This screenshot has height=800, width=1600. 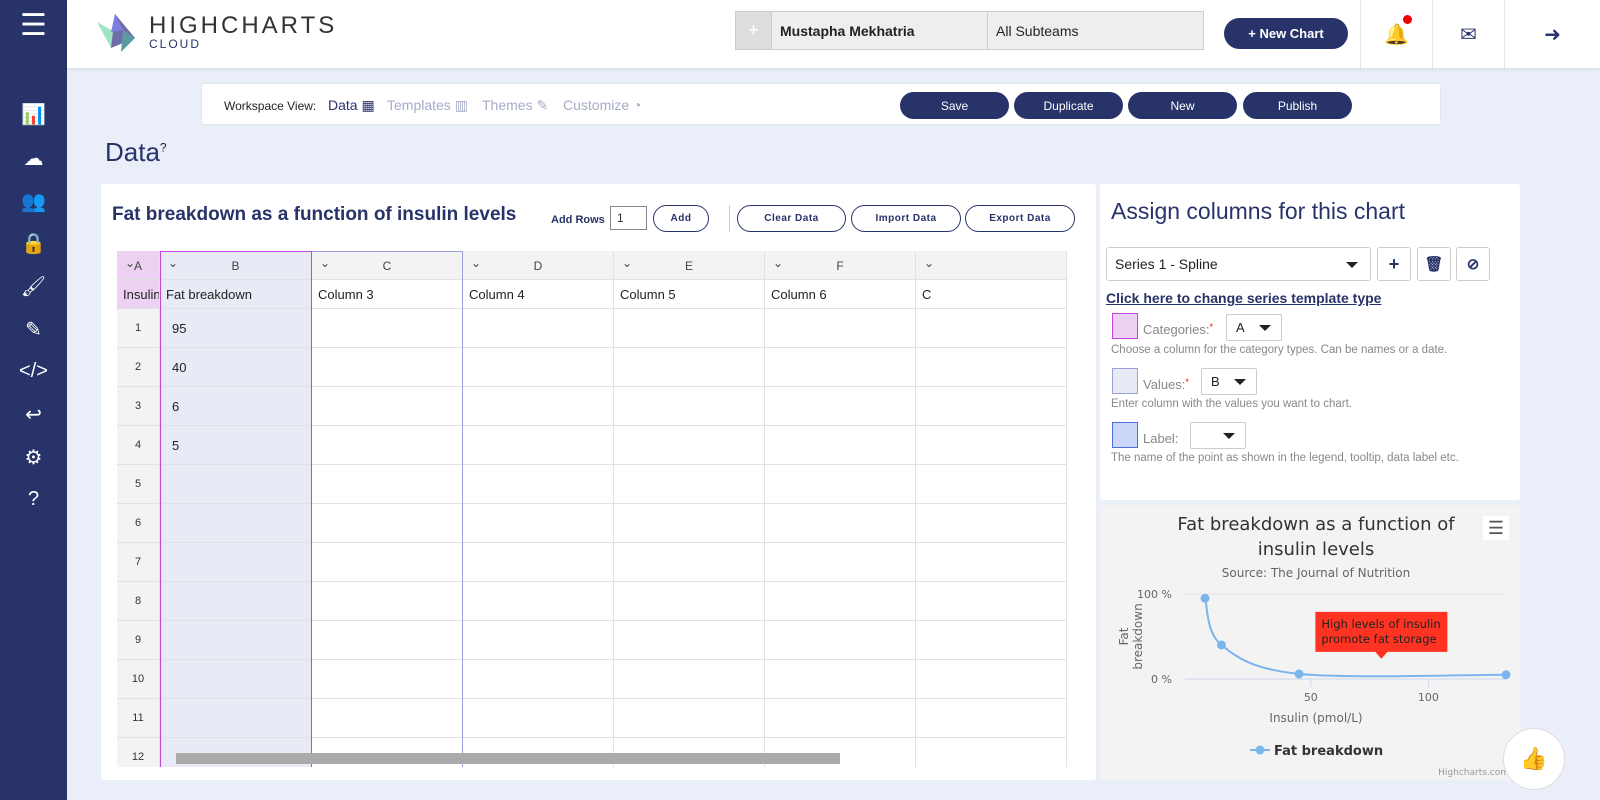 What do you see at coordinates (538, 294) in the screenshot?
I see `column-name-cell: Column 4` at bounding box center [538, 294].